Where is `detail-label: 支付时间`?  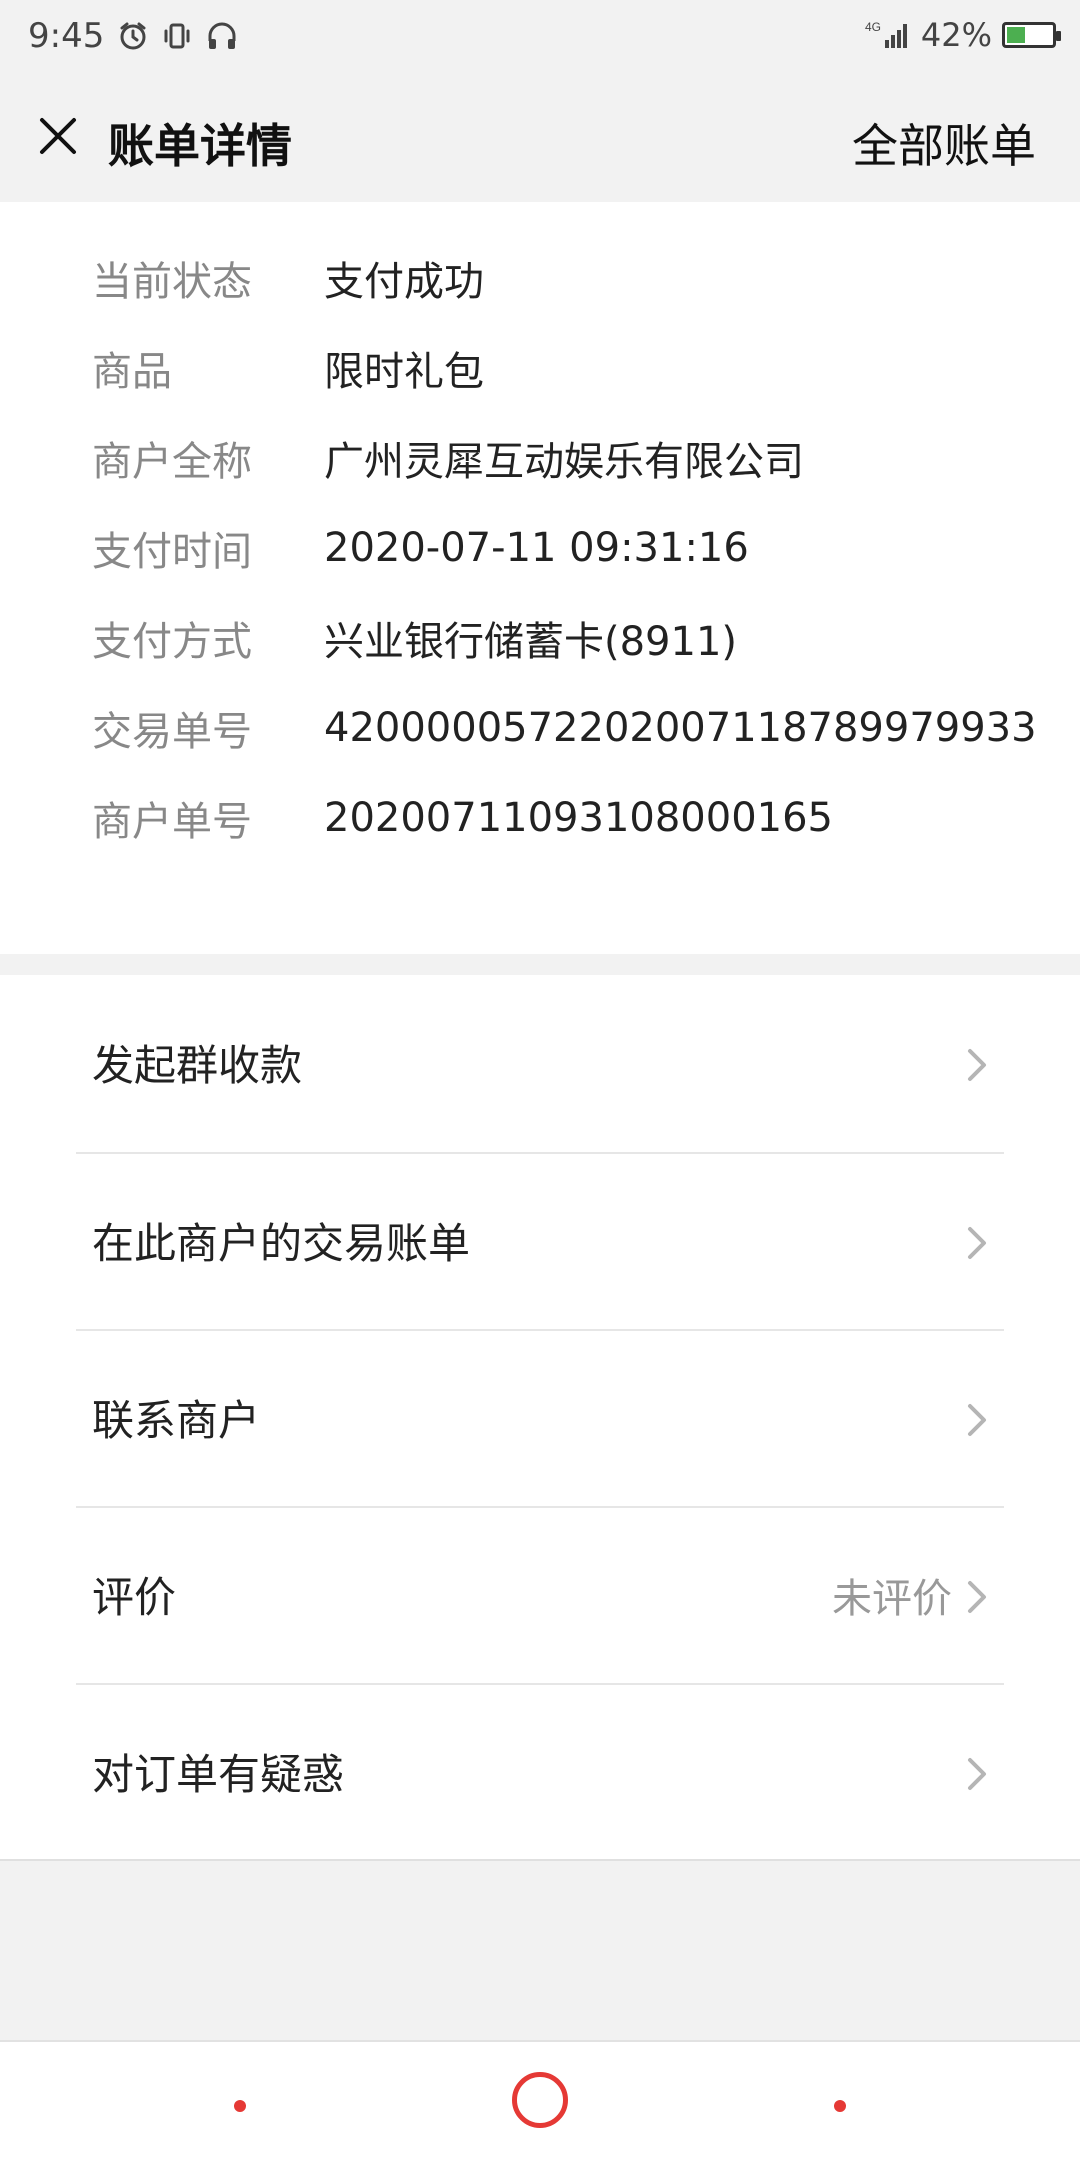
detail-label: 支付时间 is located at coordinates (172, 552).